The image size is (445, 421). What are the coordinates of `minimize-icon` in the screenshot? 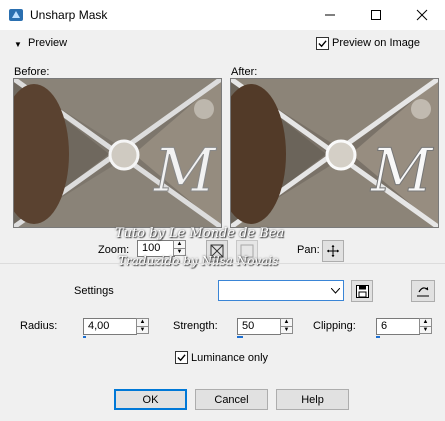 It's located at (330, 15).